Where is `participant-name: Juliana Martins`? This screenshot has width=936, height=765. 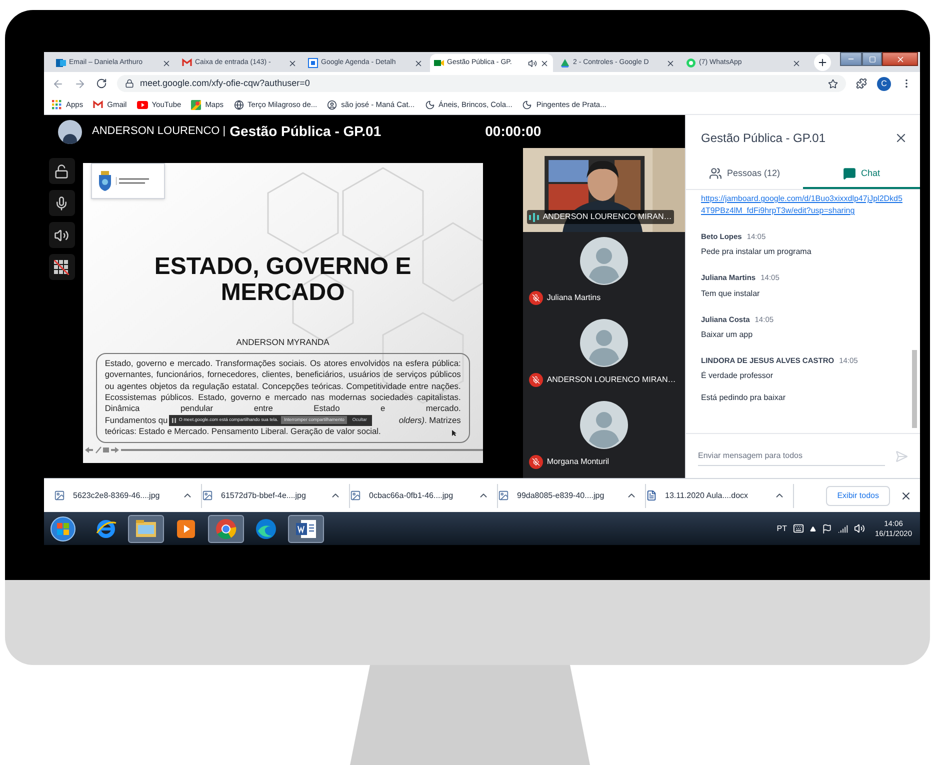
participant-name: Juliana Martins is located at coordinates (573, 298).